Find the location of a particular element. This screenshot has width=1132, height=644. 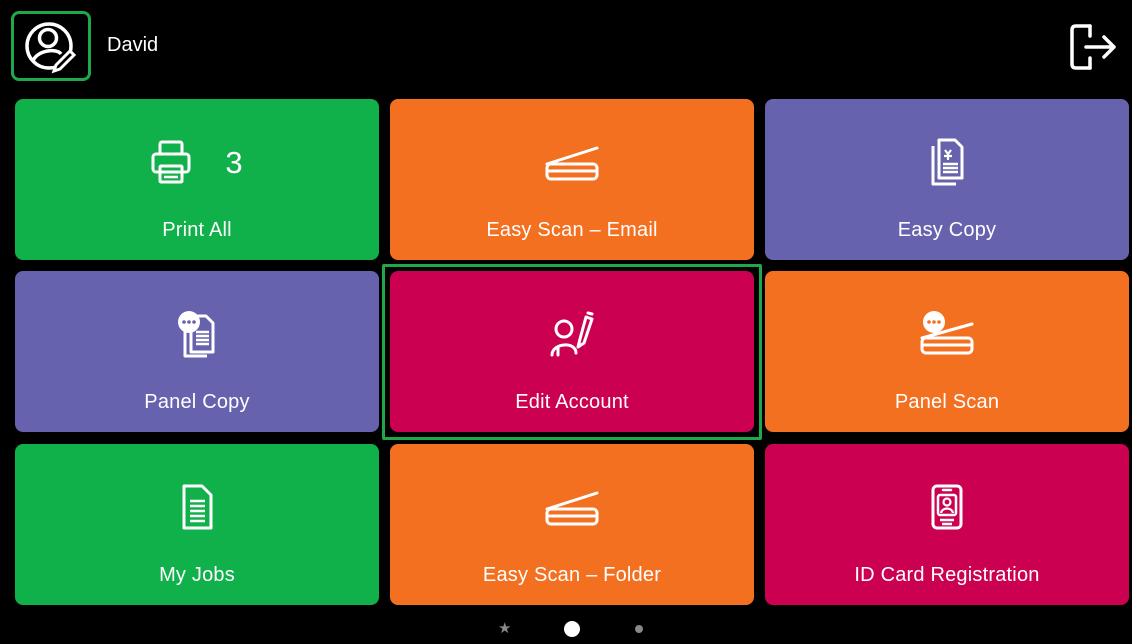

tile-label: Panel Copy is located at coordinates (197, 402).